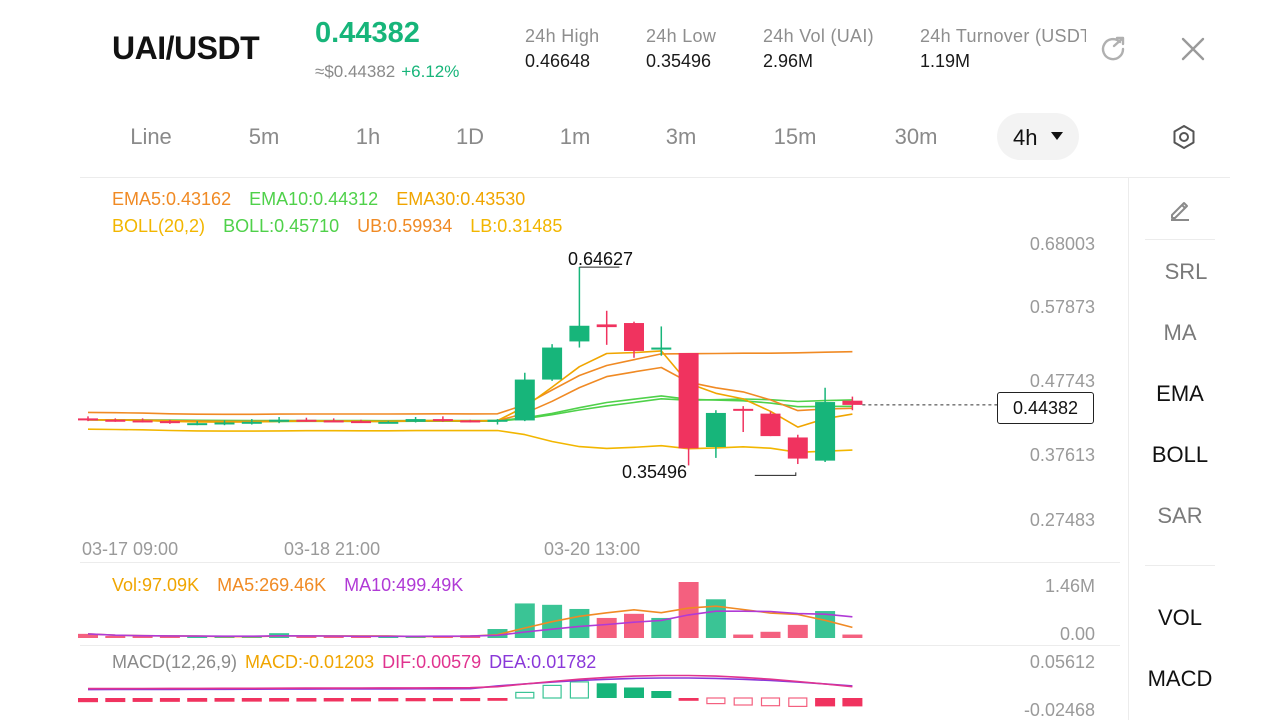 This screenshot has height=720, width=1280. I want to click on settings-icon, so click(1184, 137).